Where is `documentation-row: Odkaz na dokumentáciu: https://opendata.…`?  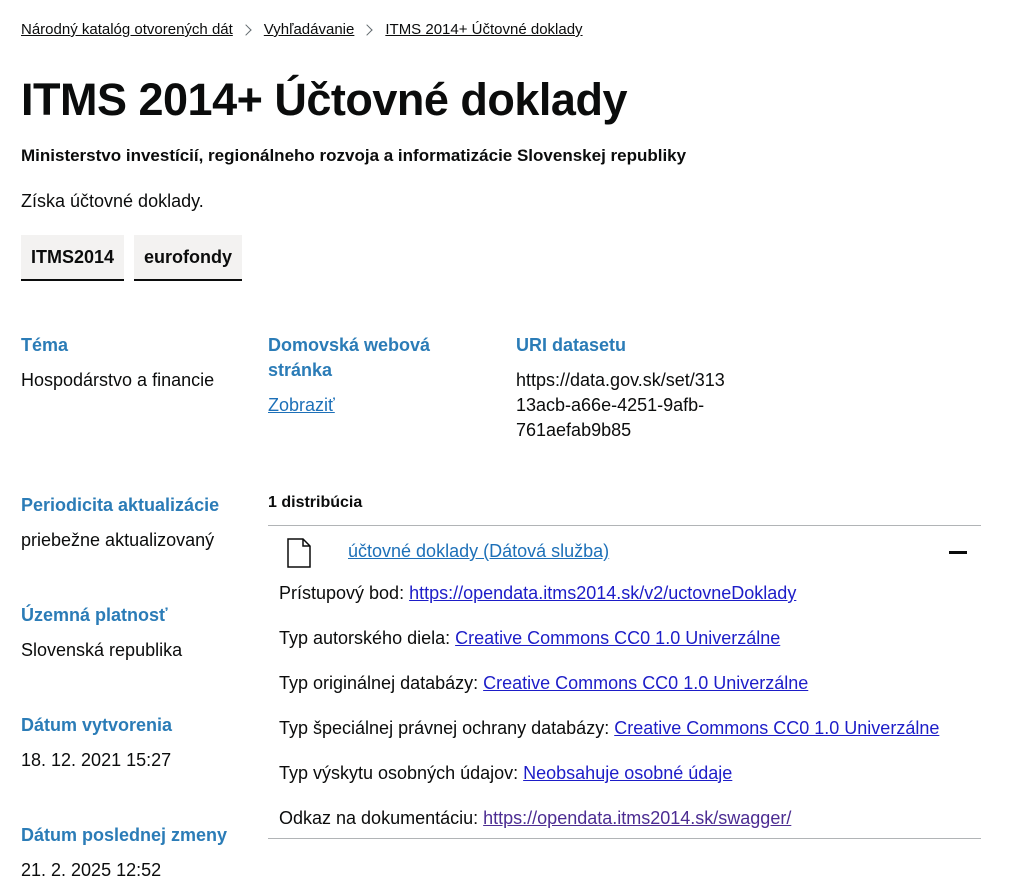
documentation-row: Odkaz na dokumentáciu: https://opendata.… is located at coordinates (535, 818).